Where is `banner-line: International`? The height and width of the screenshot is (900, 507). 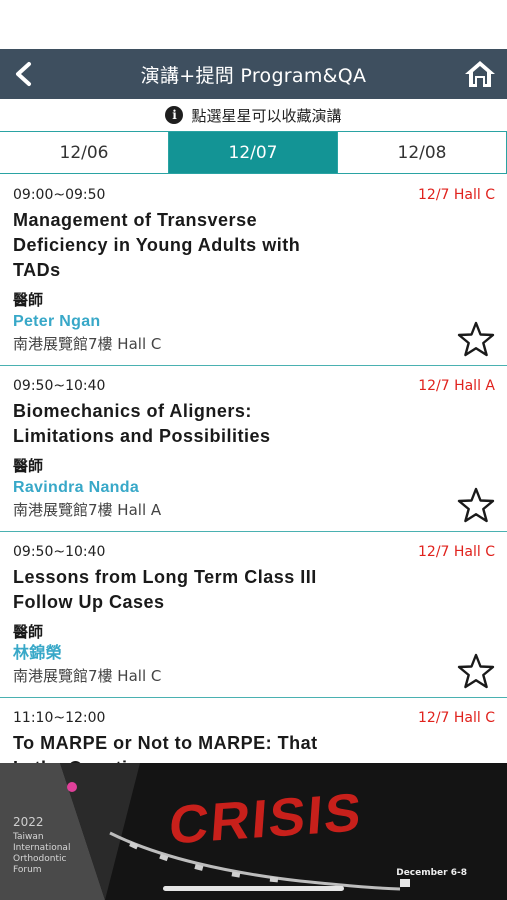 banner-line: International is located at coordinates (42, 848).